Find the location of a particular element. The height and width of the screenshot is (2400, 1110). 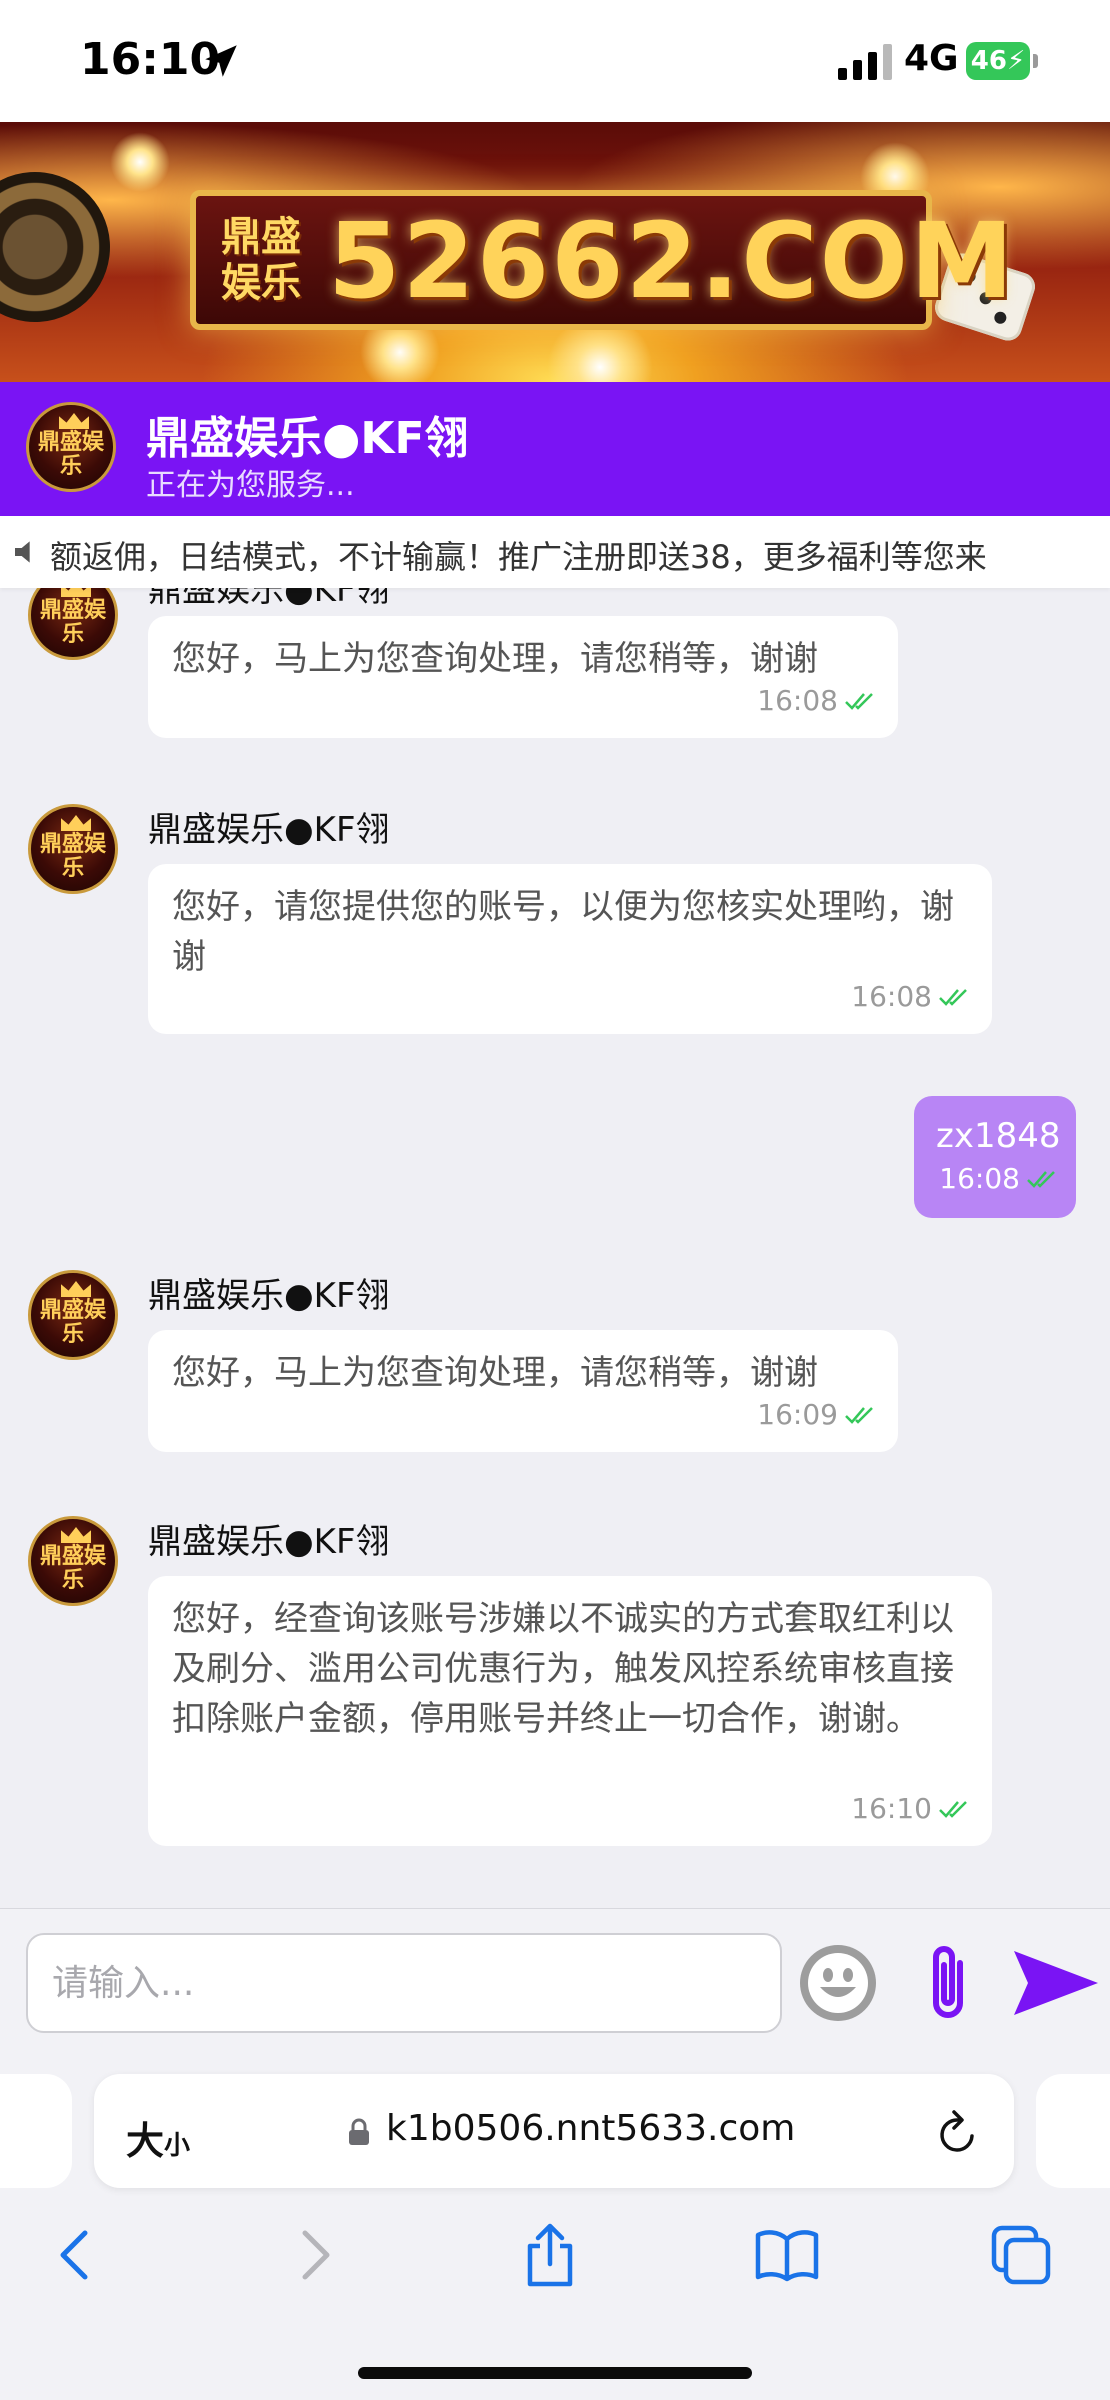

banner-logo-plate: 鼎盛 娱乐 52662.COM is located at coordinates (602, 260).